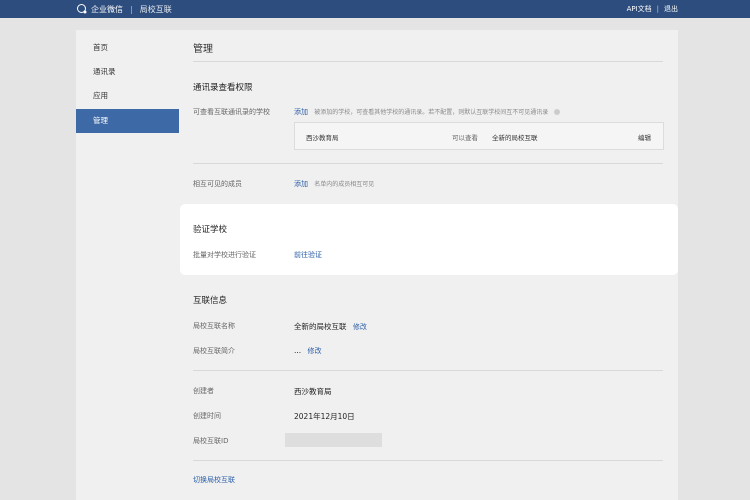  What do you see at coordinates (127, 96) in the screenshot?
I see `sidebar-item-apps: 应用` at bounding box center [127, 96].